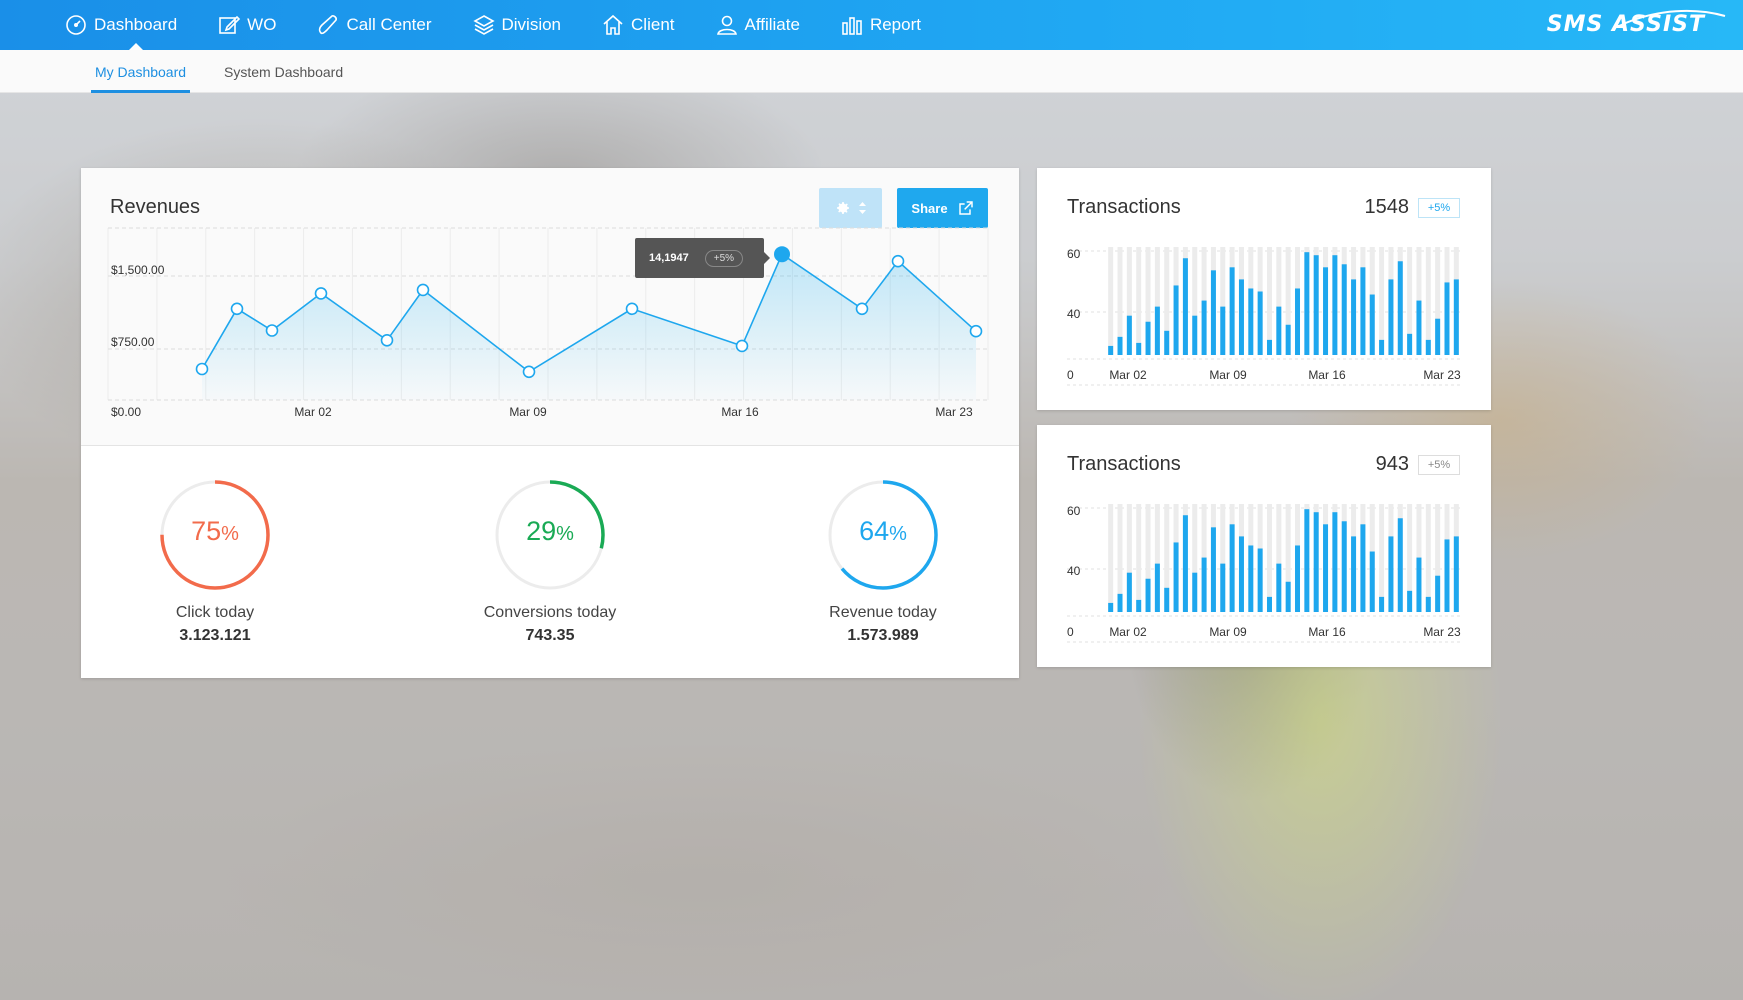  Describe the element at coordinates (852, 26) in the screenshot. I see `bar-chart-icon` at that location.